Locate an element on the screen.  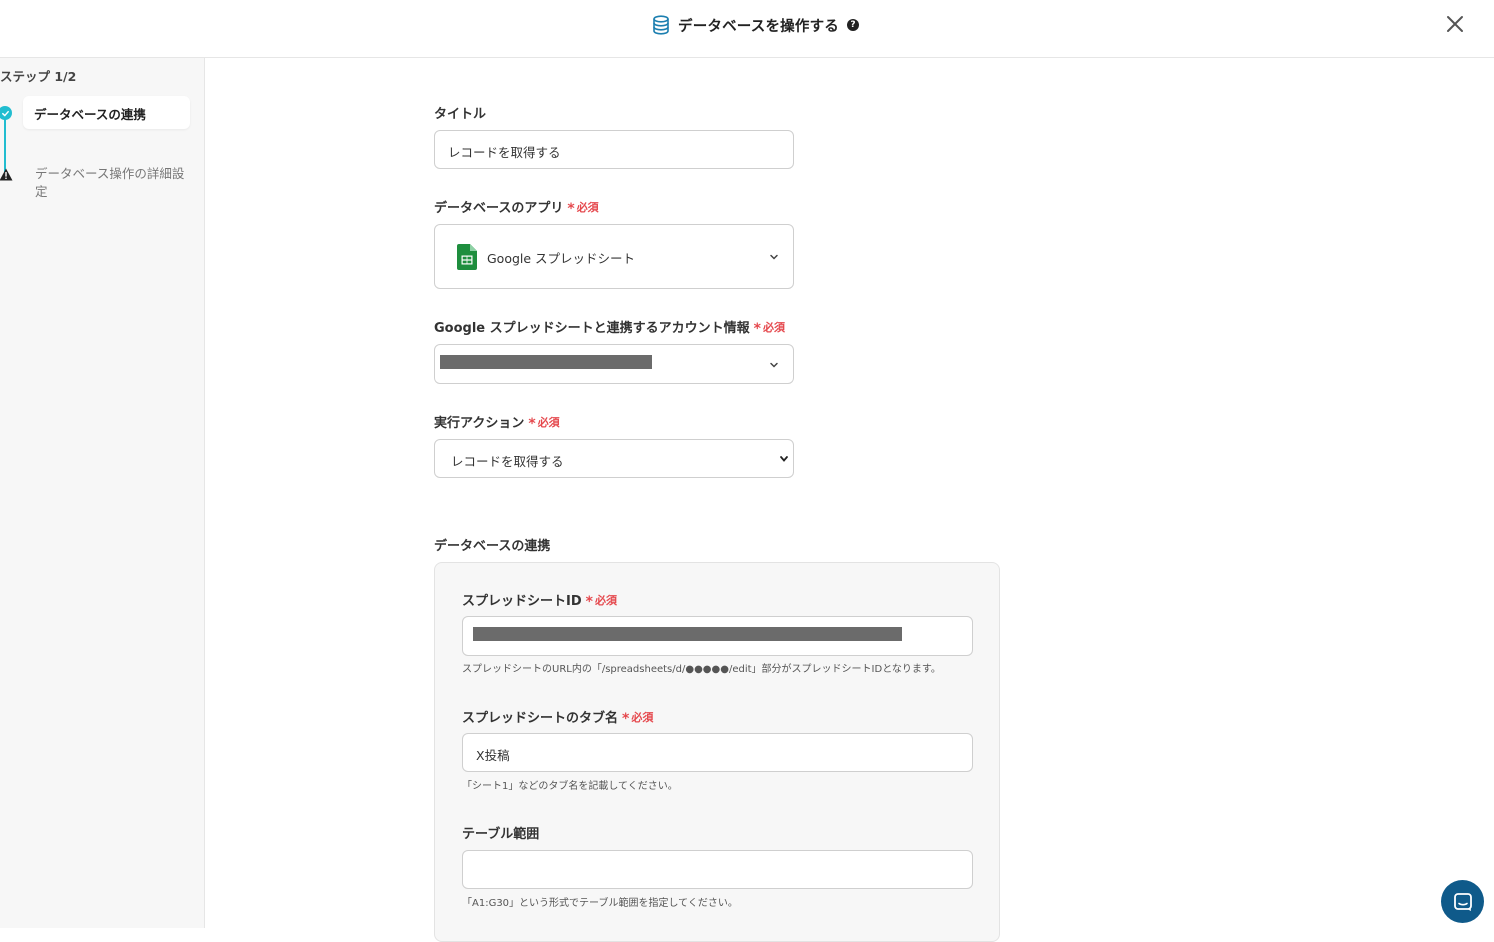
action-label: 実行アクション * 必須 is located at coordinates (497, 422).